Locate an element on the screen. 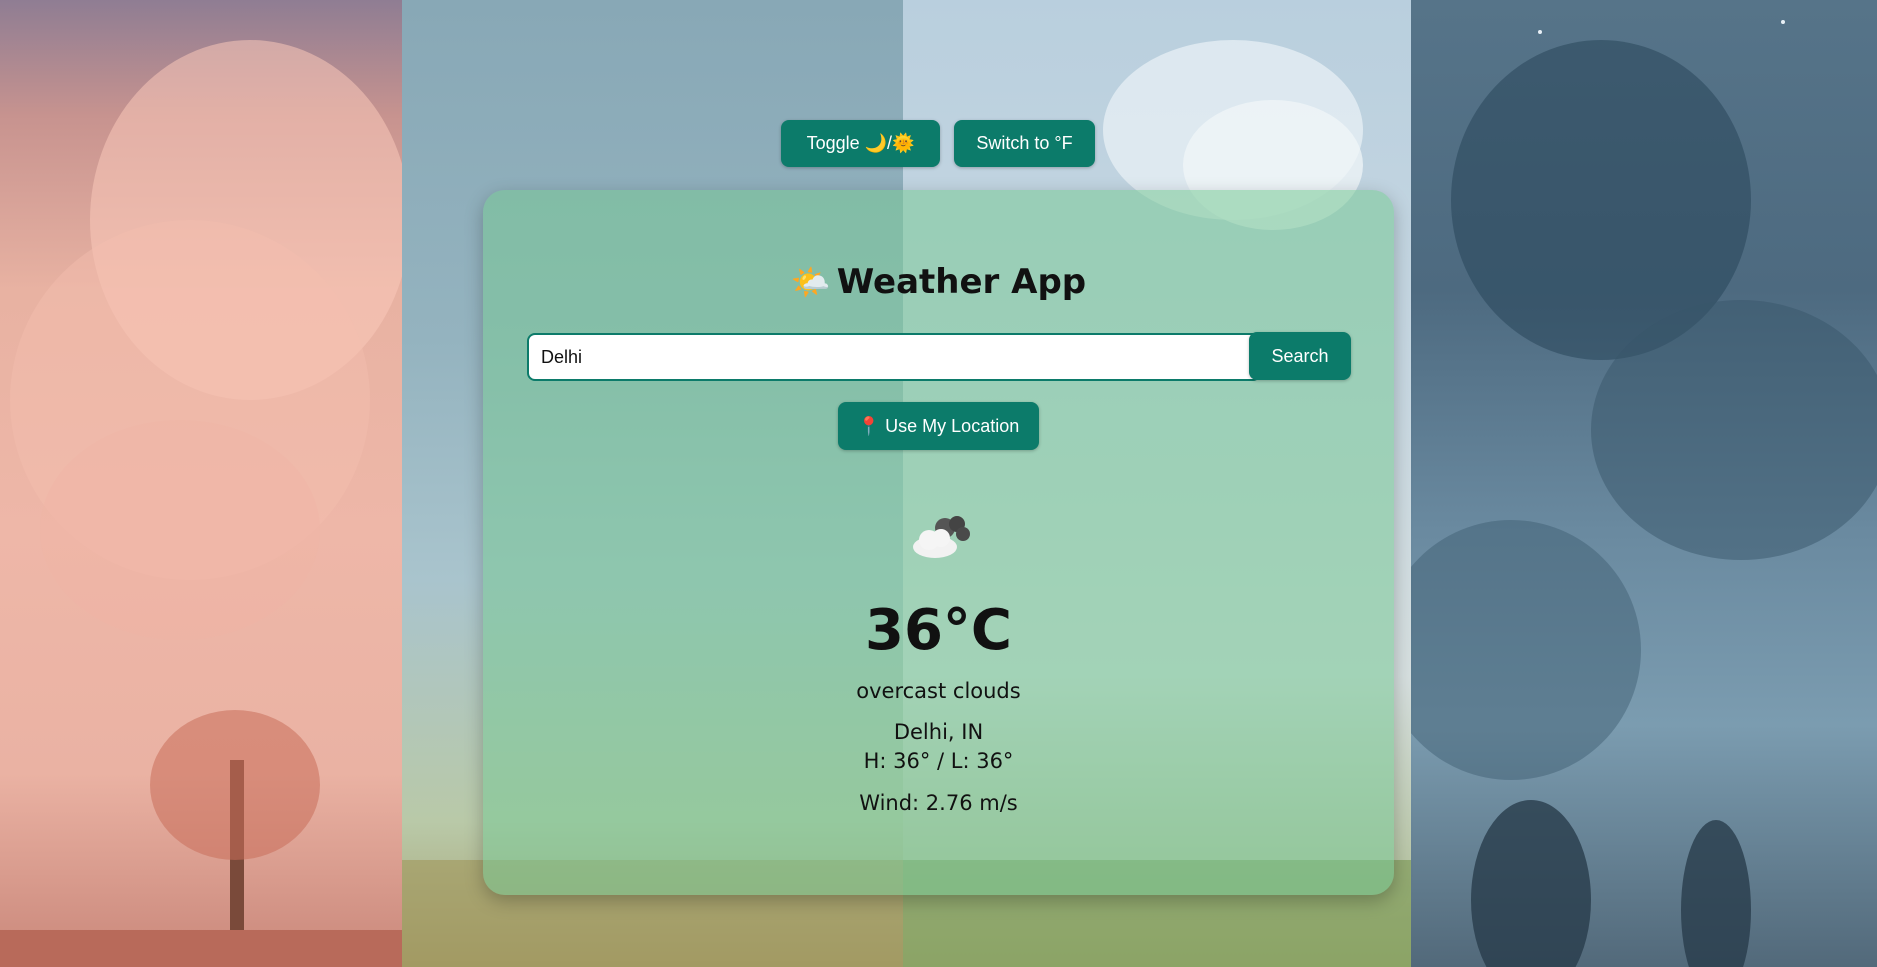 Image resolution: width=1877 pixels, height=967 pixels. city-search-input is located at coordinates (894, 357).